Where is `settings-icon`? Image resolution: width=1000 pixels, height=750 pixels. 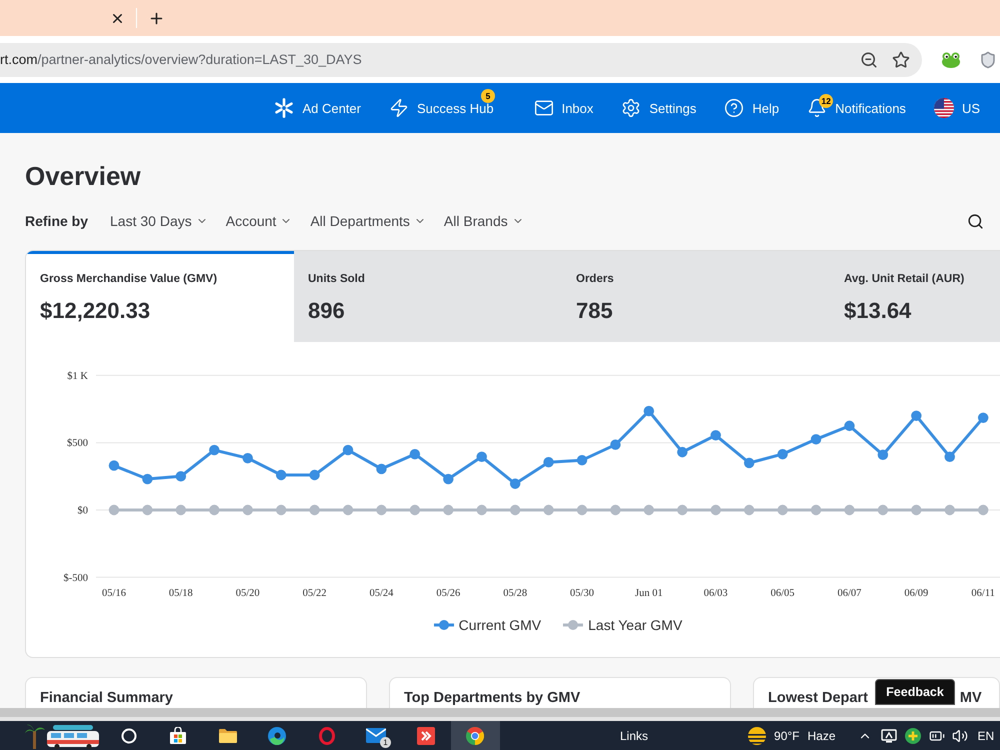
settings-icon is located at coordinates (631, 108).